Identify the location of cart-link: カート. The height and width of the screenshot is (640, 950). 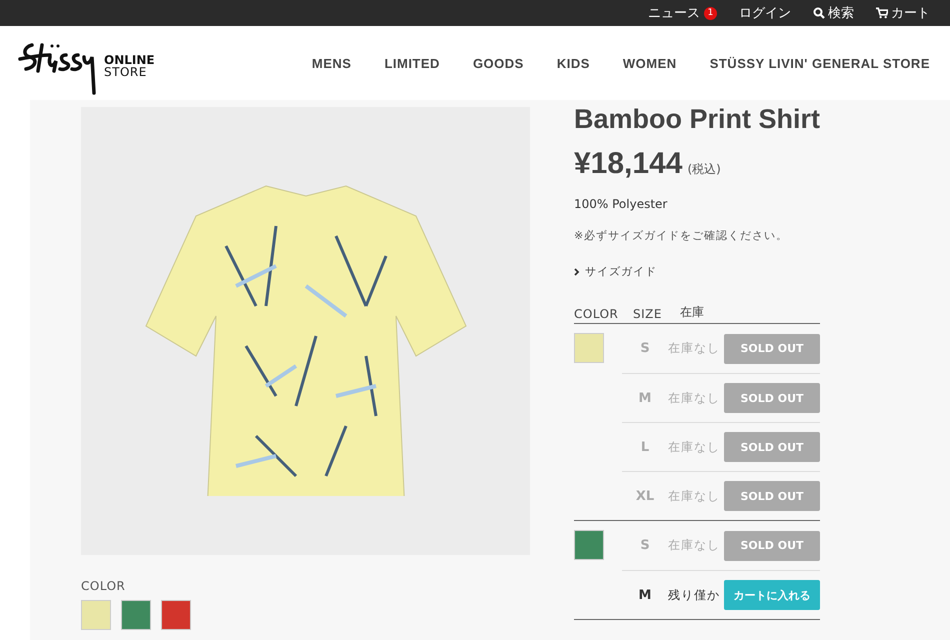
(910, 13).